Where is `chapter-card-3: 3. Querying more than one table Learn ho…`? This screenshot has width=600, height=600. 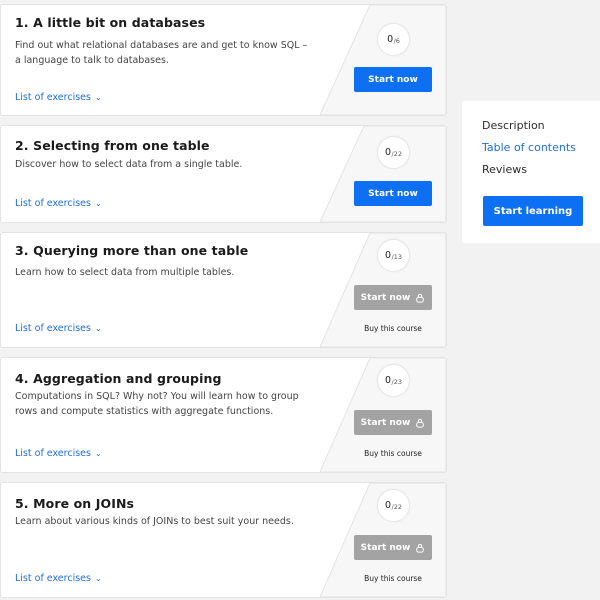 chapter-card-3: 3. Querying more than one table Learn ho… is located at coordinates (223, 290).